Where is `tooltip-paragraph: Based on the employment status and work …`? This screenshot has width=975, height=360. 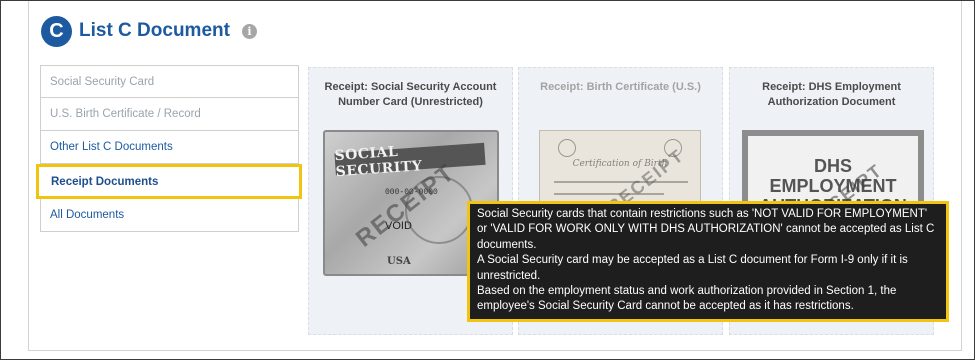
tooltip-paragraph: Based on the employment status and work … is located at coordinates (687, 299).